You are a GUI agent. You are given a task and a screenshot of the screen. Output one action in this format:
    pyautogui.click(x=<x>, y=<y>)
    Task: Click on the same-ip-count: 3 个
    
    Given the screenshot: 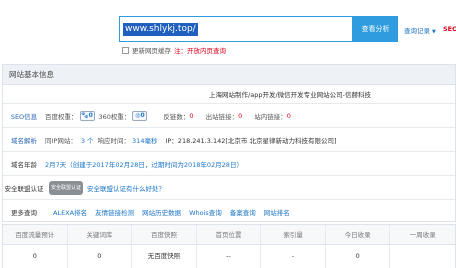 What is the action you would take?
    pyautogui.click(x=87, y=140)
    